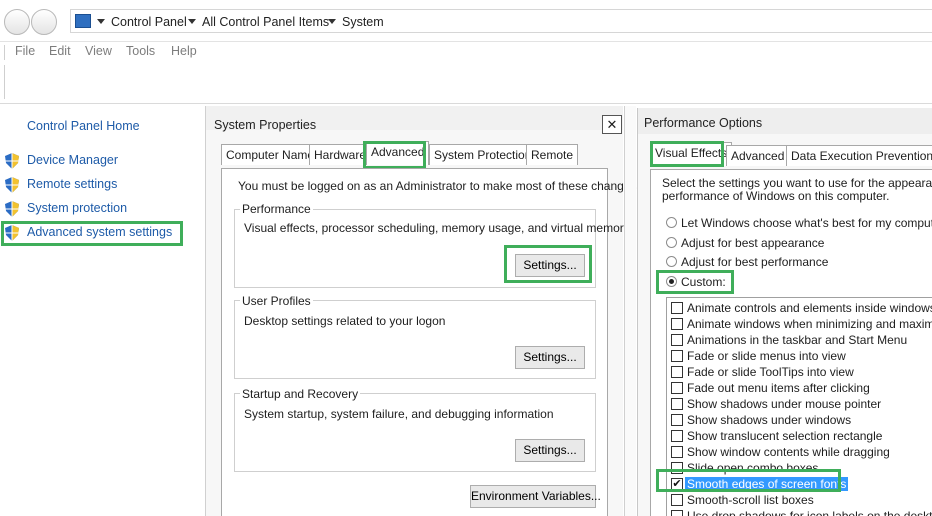  What do you see at coordinates (4, 52) in the screenshot?
I see `menu-divider` at bounding box center [4, 52].